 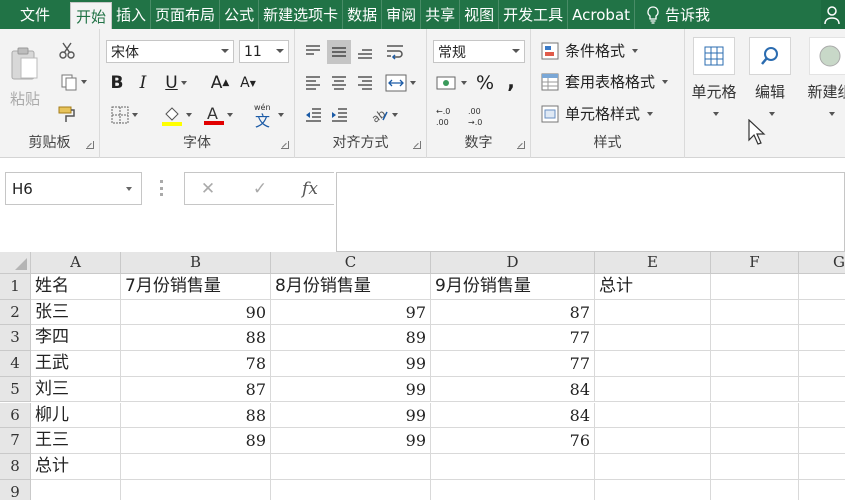 What do you see at coordinates (76, 364) in the screenshot?
I see `cell-a4: 王武` at bounding box center [76, 364].